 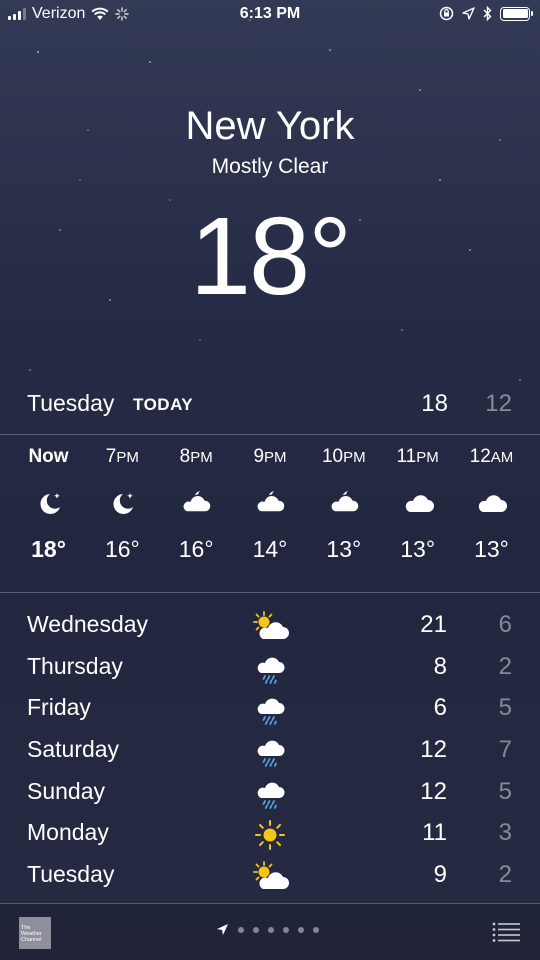 I want to click on bluetooth-icon, so click(x=487, y=13).